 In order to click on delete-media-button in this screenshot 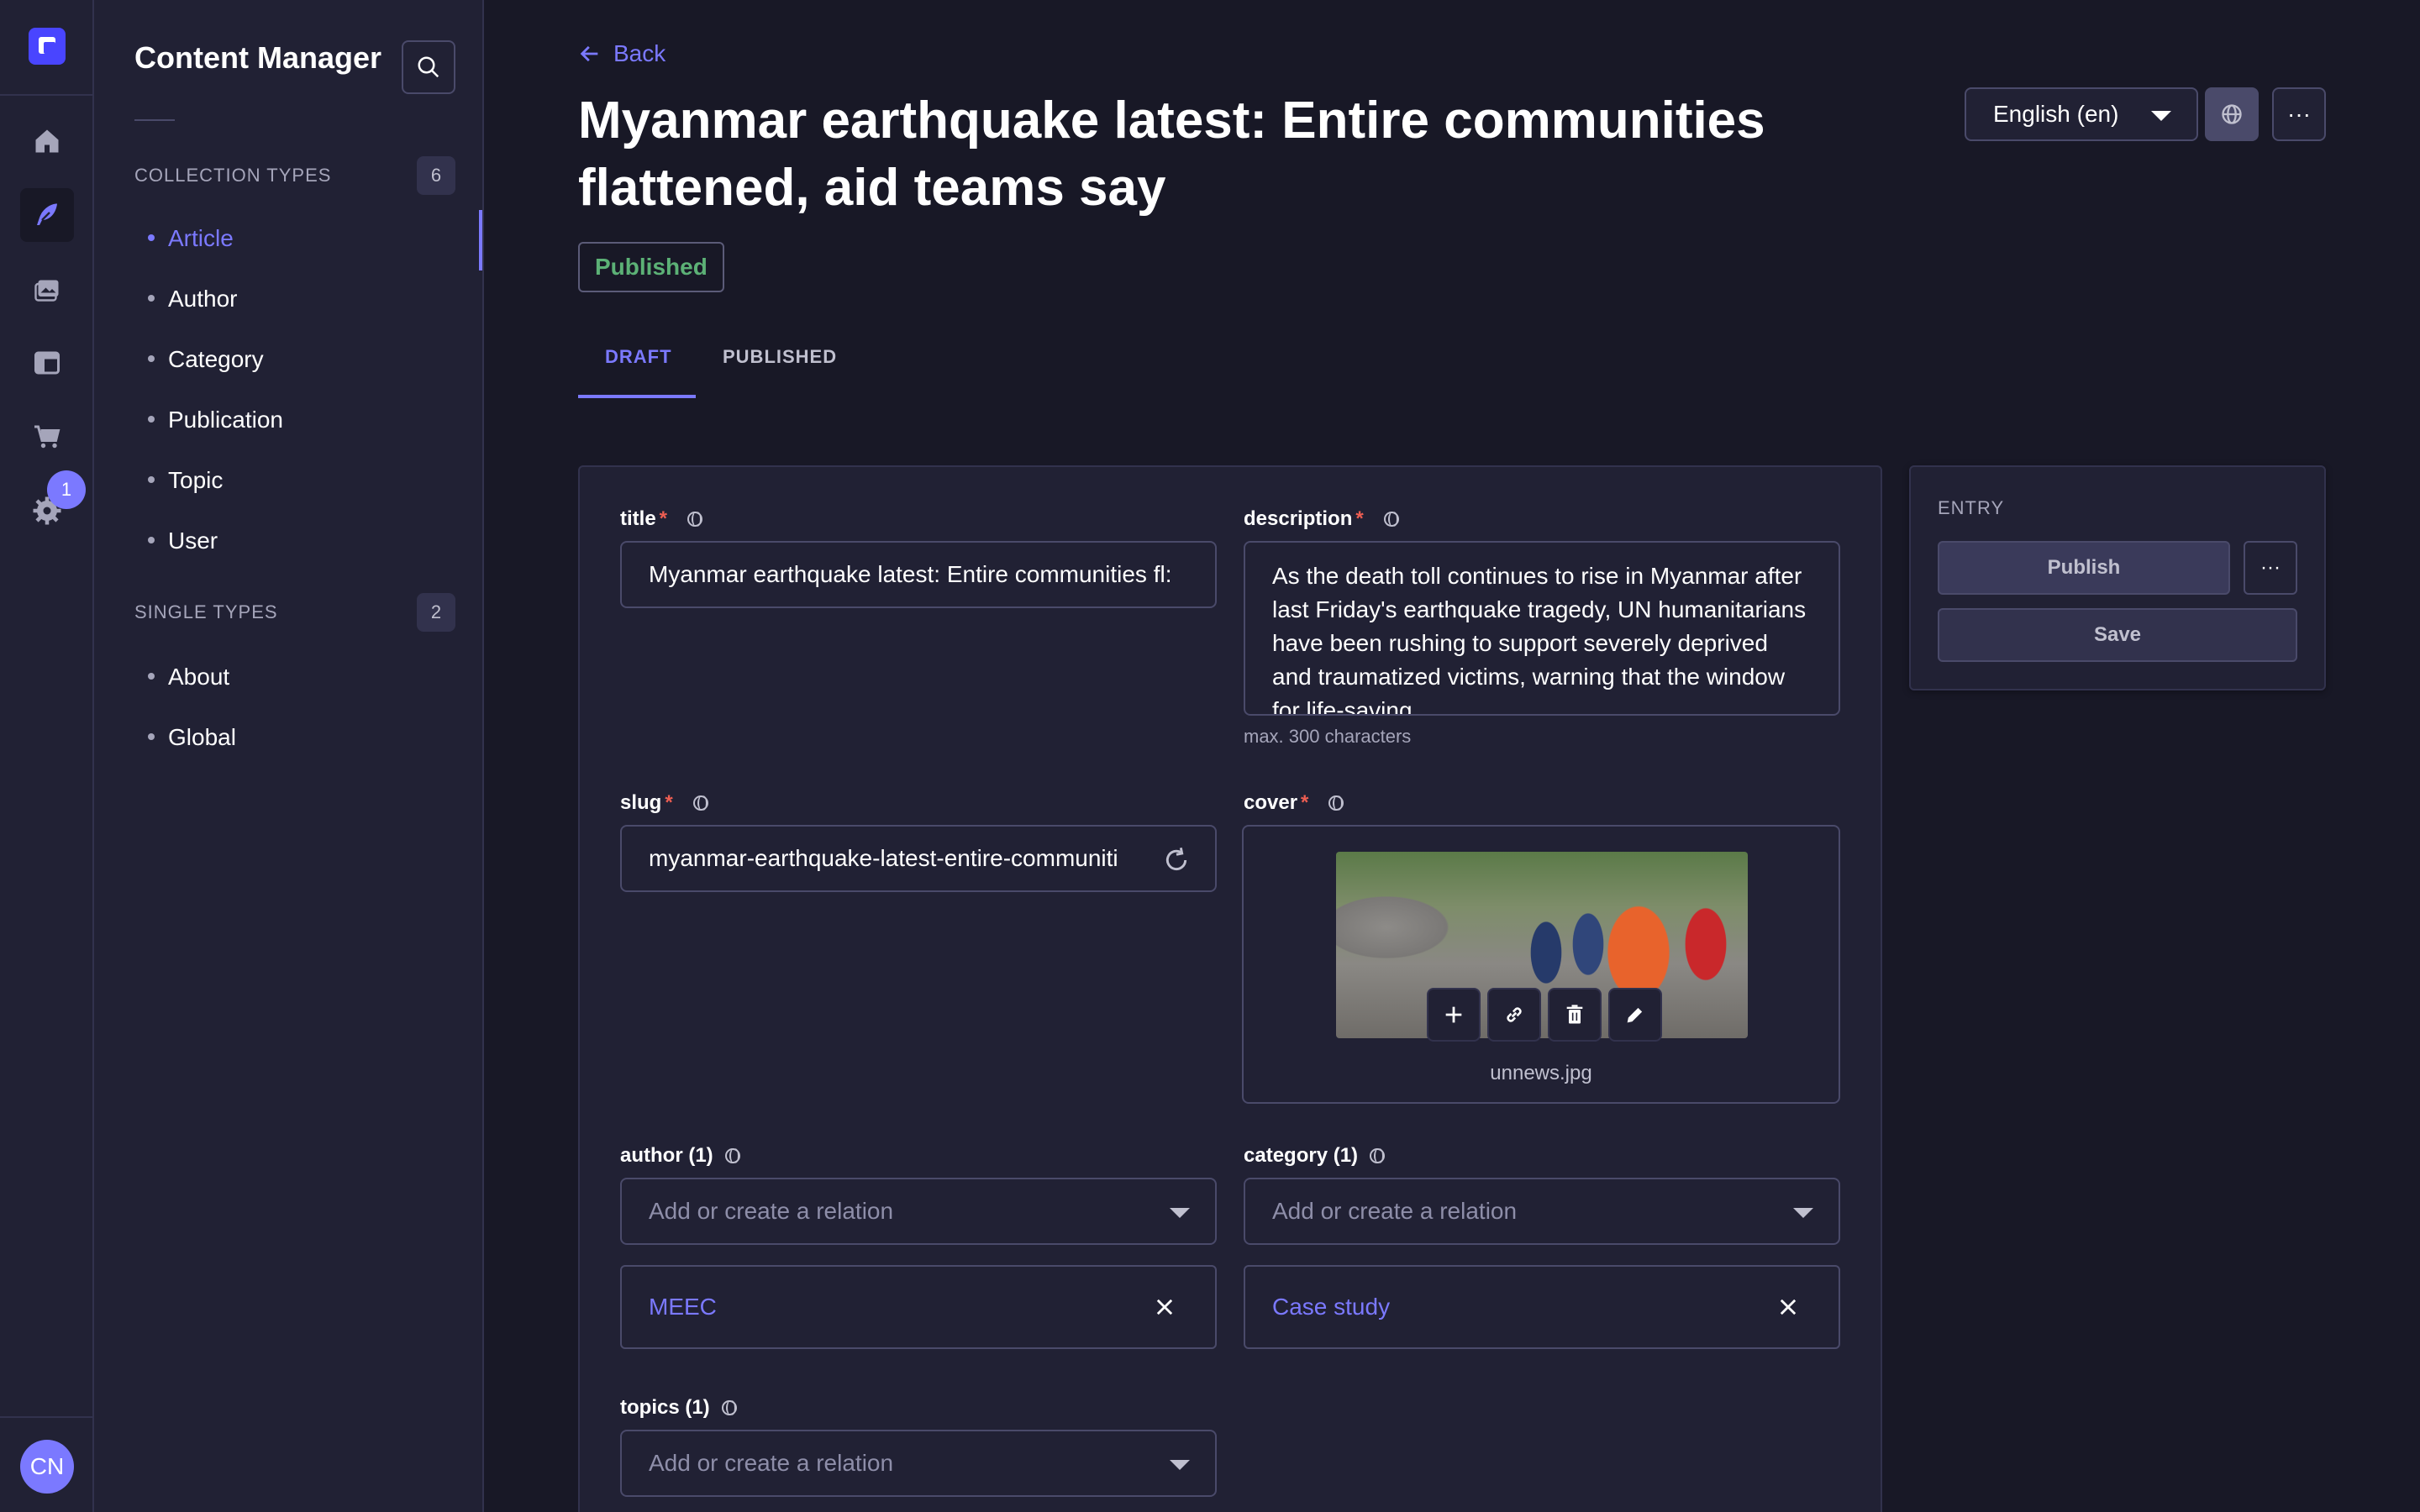, I will do `click(1575, 1015)`.